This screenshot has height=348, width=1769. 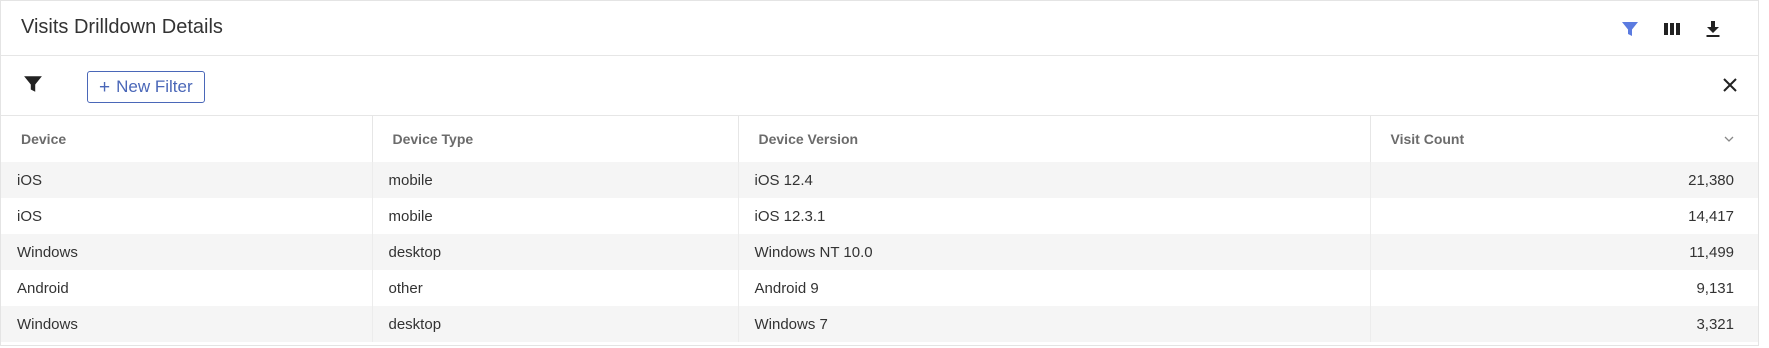 I want to click on columns-button, so click(x=1672, y=29).